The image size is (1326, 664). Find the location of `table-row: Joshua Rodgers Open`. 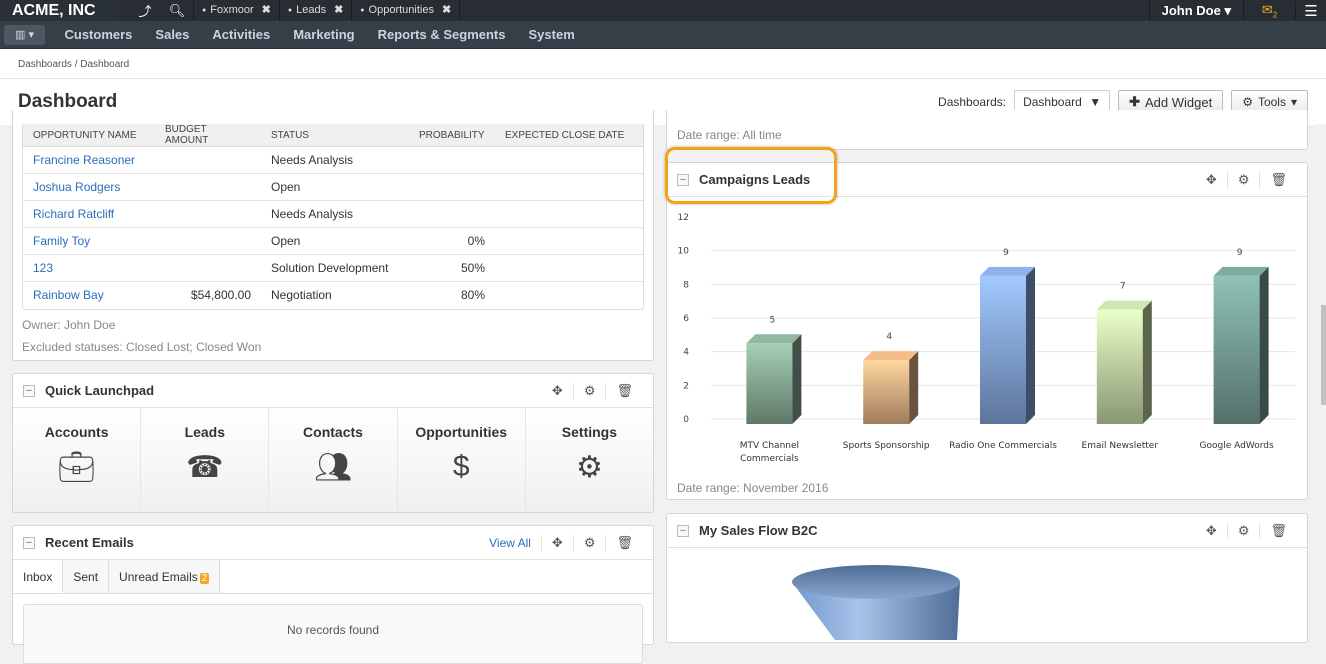

table-row: Joshua Rodgers Open is located at coordinates (333, 187).